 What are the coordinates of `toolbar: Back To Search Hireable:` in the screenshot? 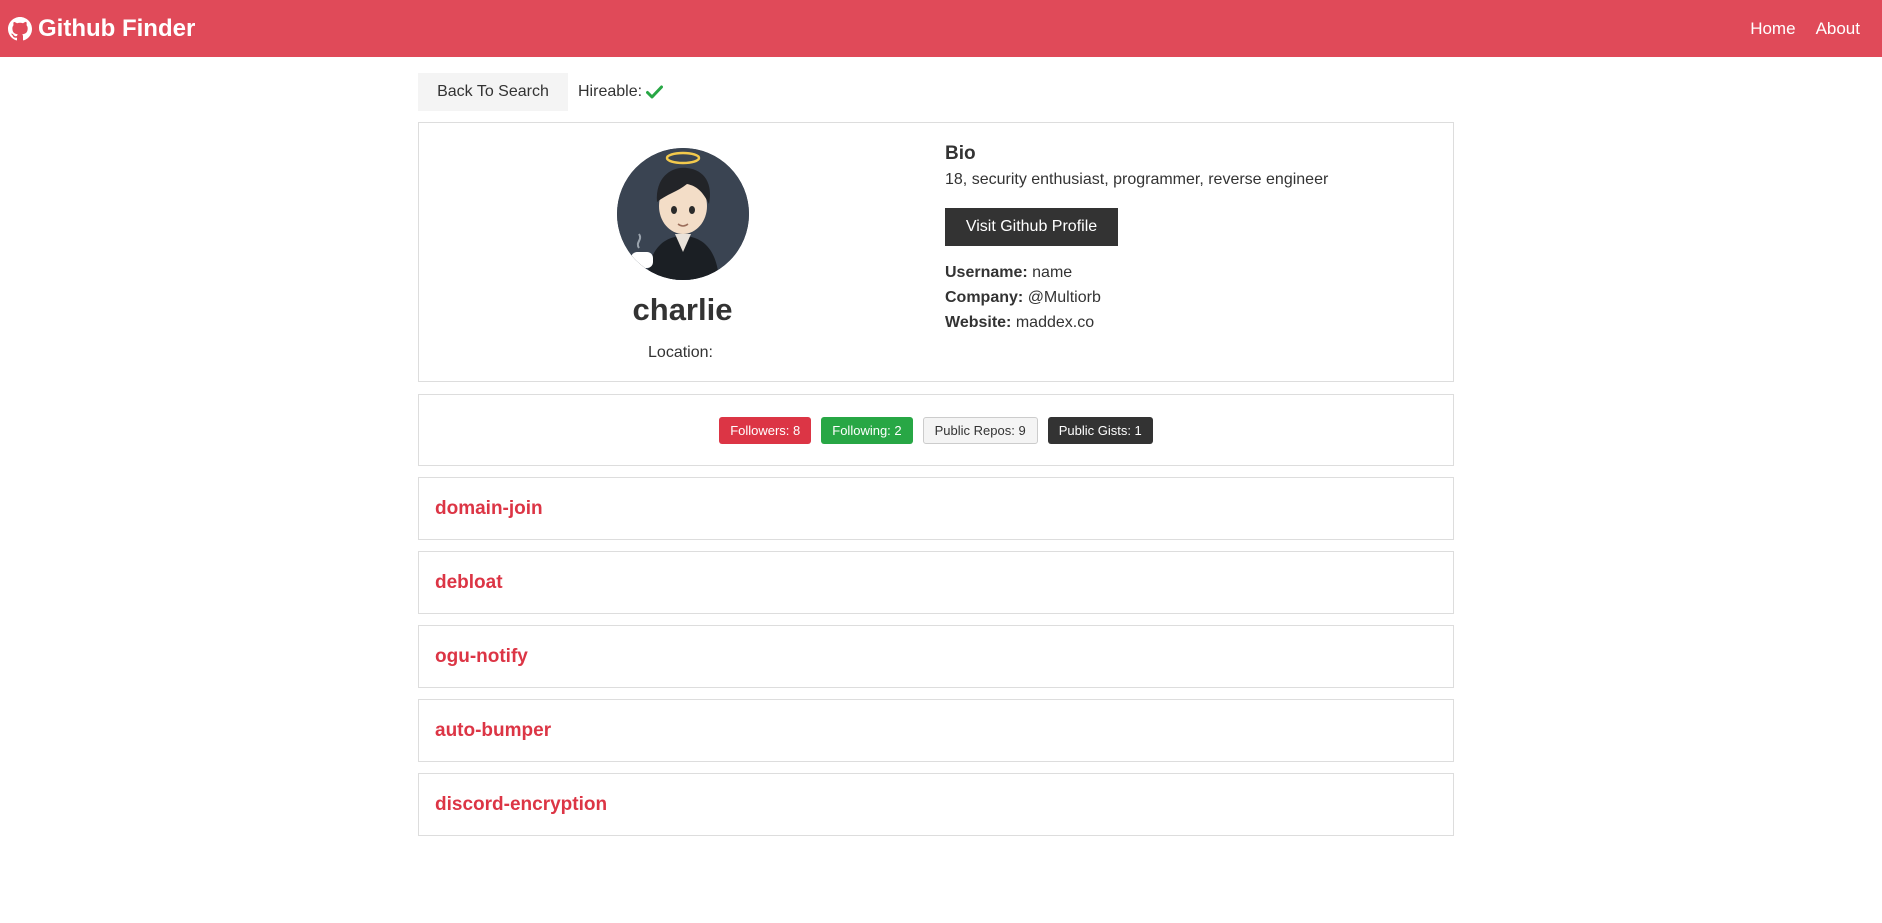 It's located at (541, 92).